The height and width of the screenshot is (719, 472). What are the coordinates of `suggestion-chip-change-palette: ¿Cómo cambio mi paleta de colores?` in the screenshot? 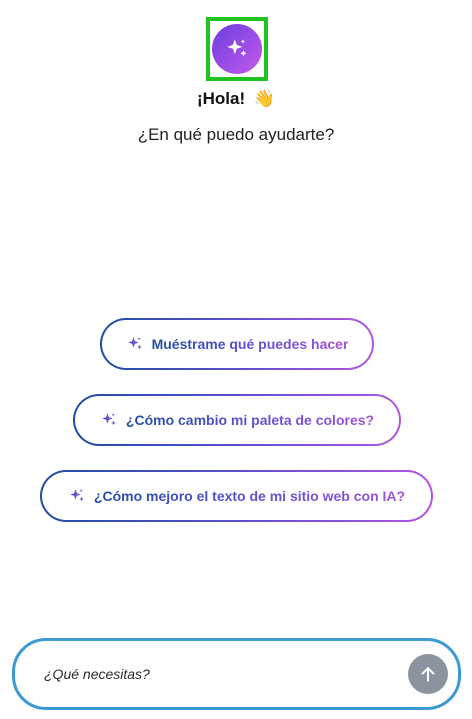 It's located at (237, 420).